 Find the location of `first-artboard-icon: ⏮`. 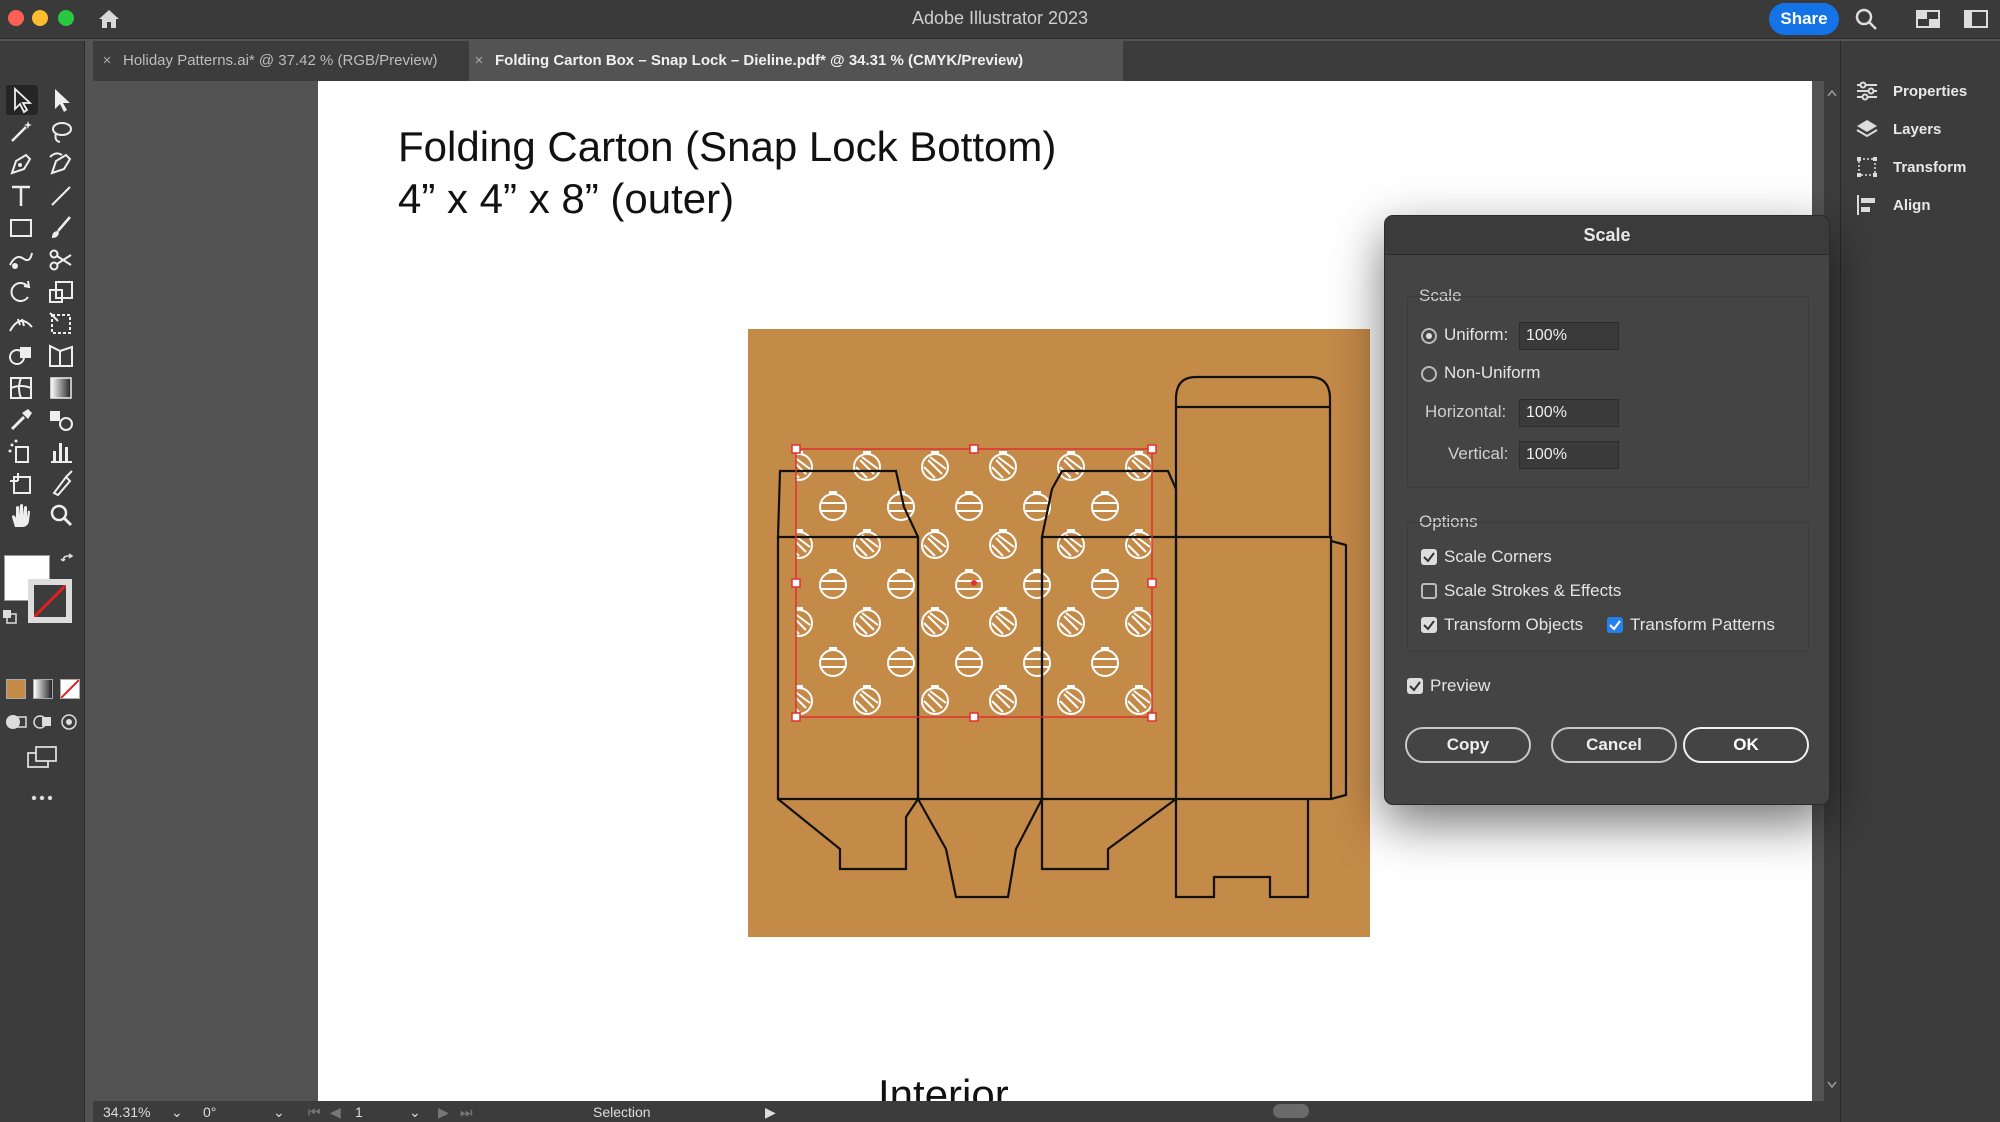

first-artboard-icon: ⏮ is located at coordinates (314, 1112).